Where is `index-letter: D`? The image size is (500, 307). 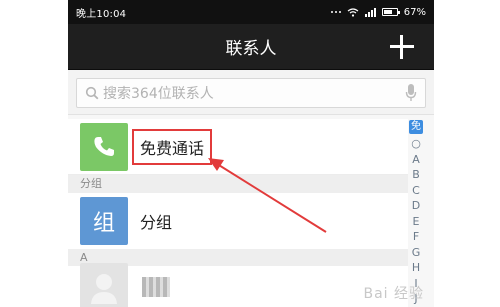 index-letter: D is located at coordinates (416, 206).